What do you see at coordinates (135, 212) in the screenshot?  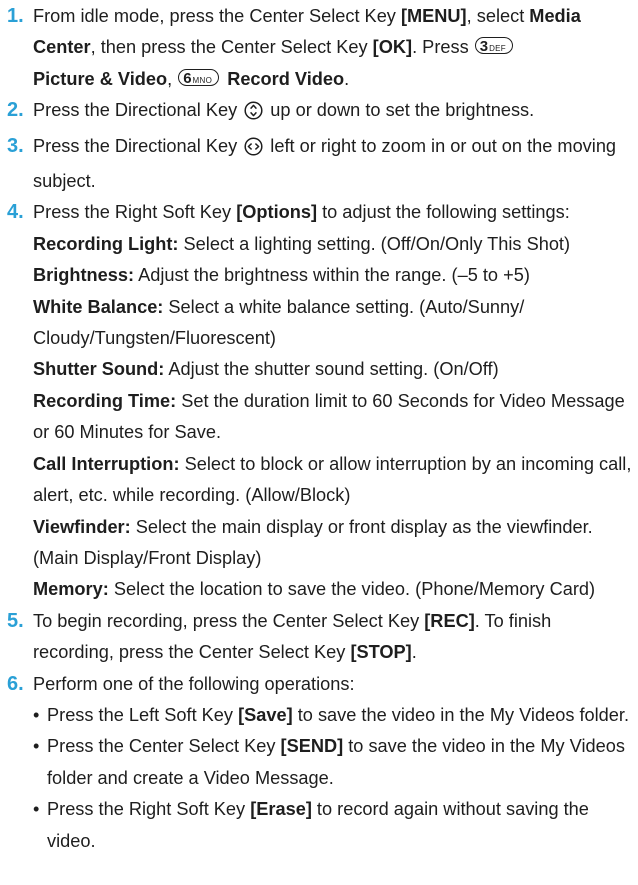 I see `step-text: Press the Right Soft Key` at bounding box center [135, 212].